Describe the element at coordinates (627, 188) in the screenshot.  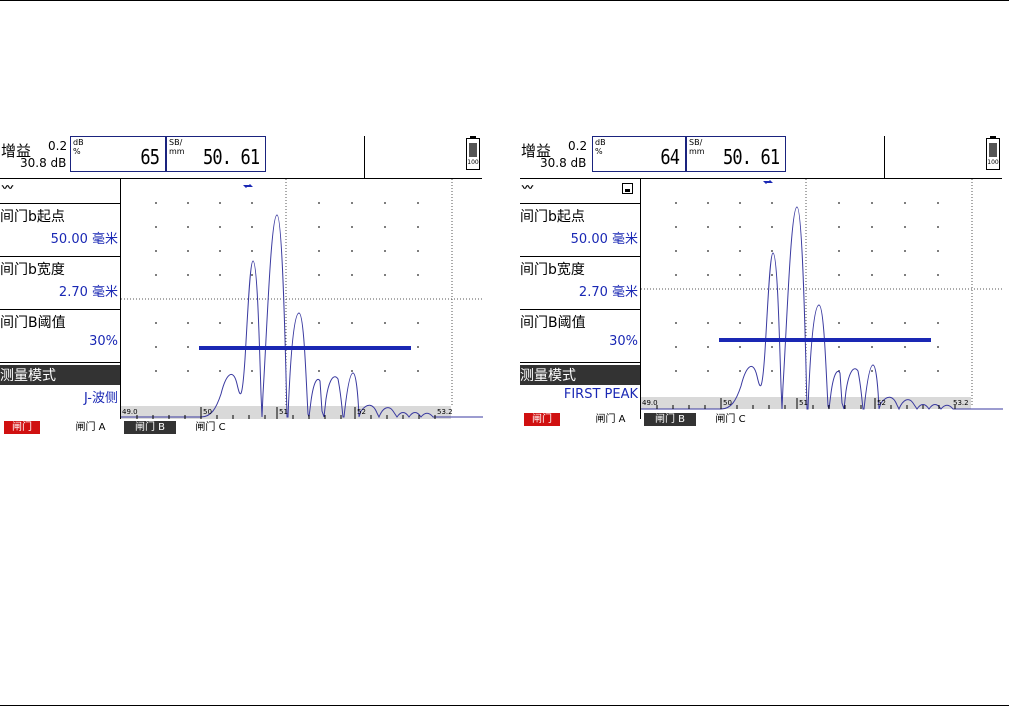
I see `save-icon` at that location.